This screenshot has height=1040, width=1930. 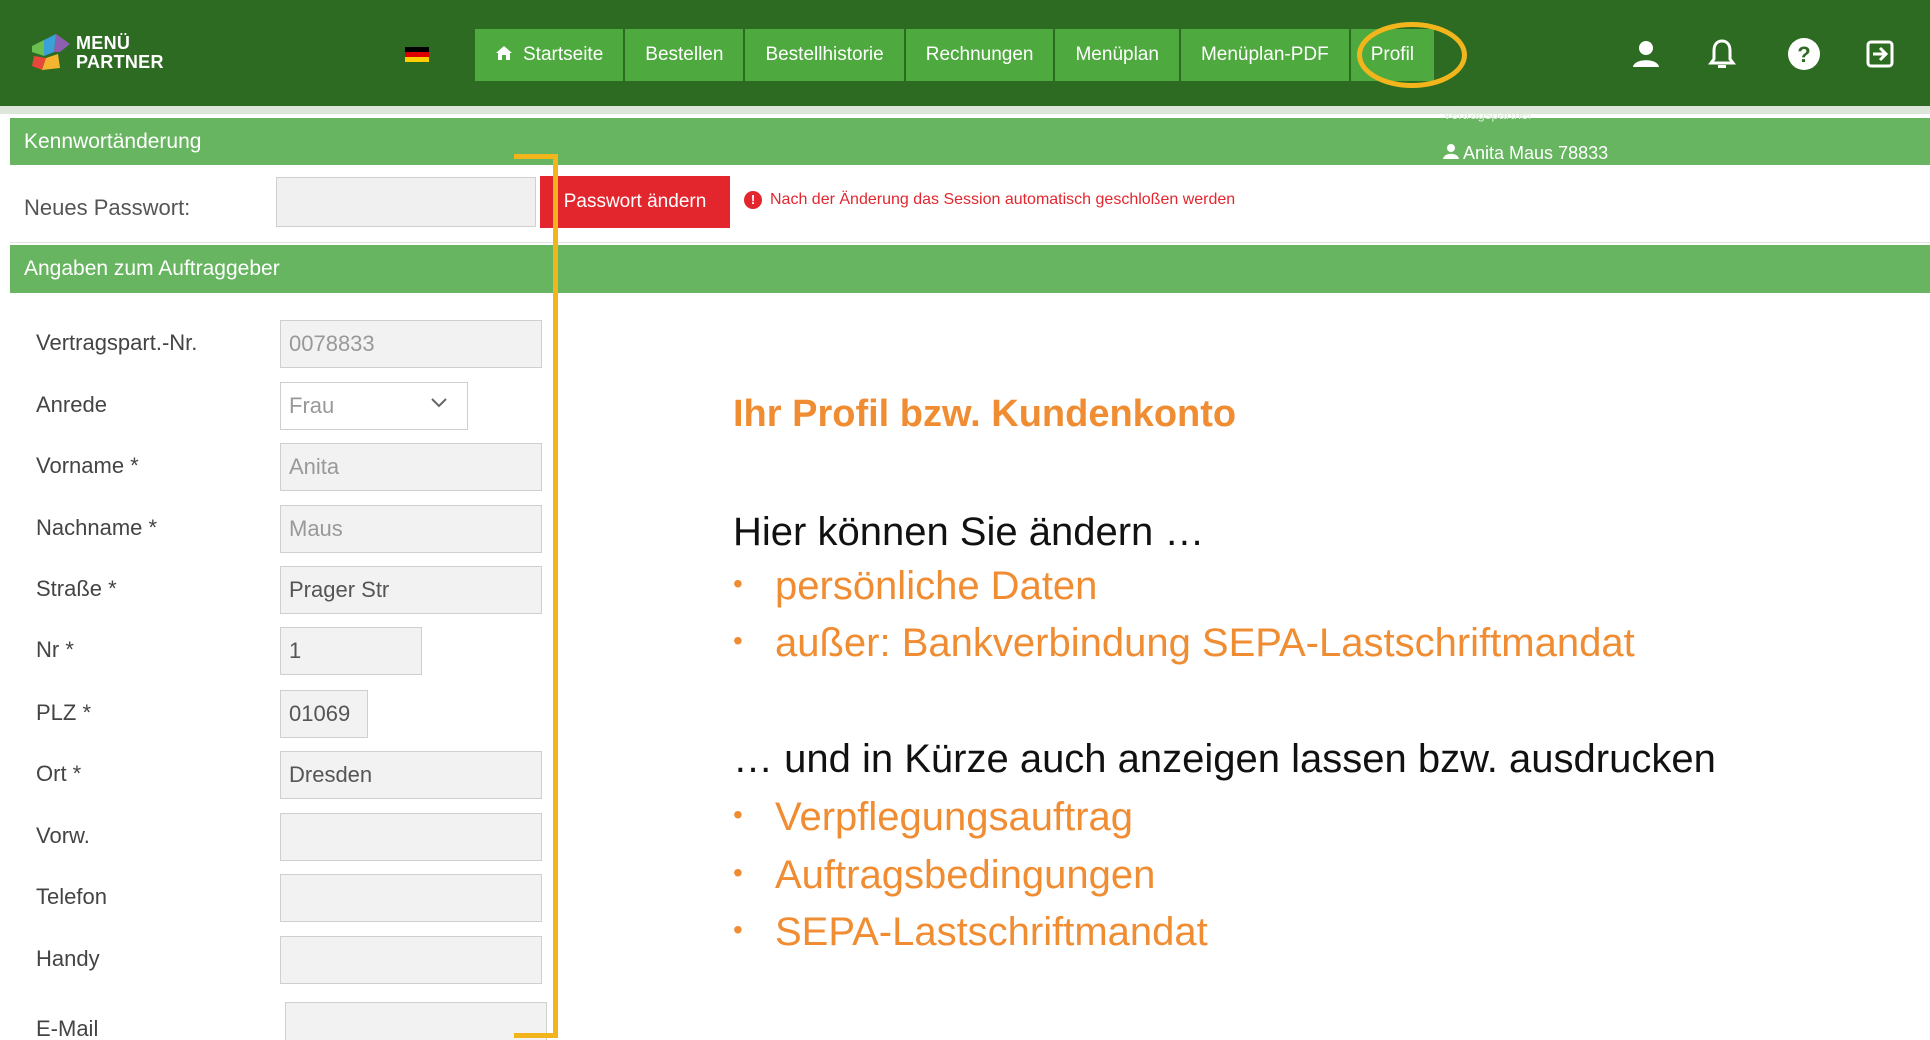 I want to click on field-label: Vertragspart.-Nr., so click(x=117, y=342).